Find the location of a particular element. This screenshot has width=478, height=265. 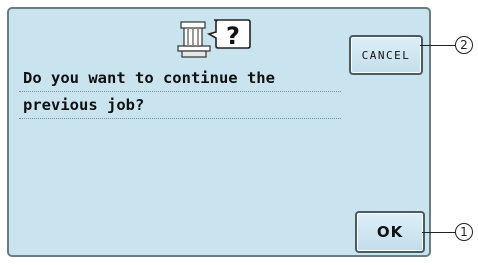

ok-callout-line is located at coordinates (439, 232).